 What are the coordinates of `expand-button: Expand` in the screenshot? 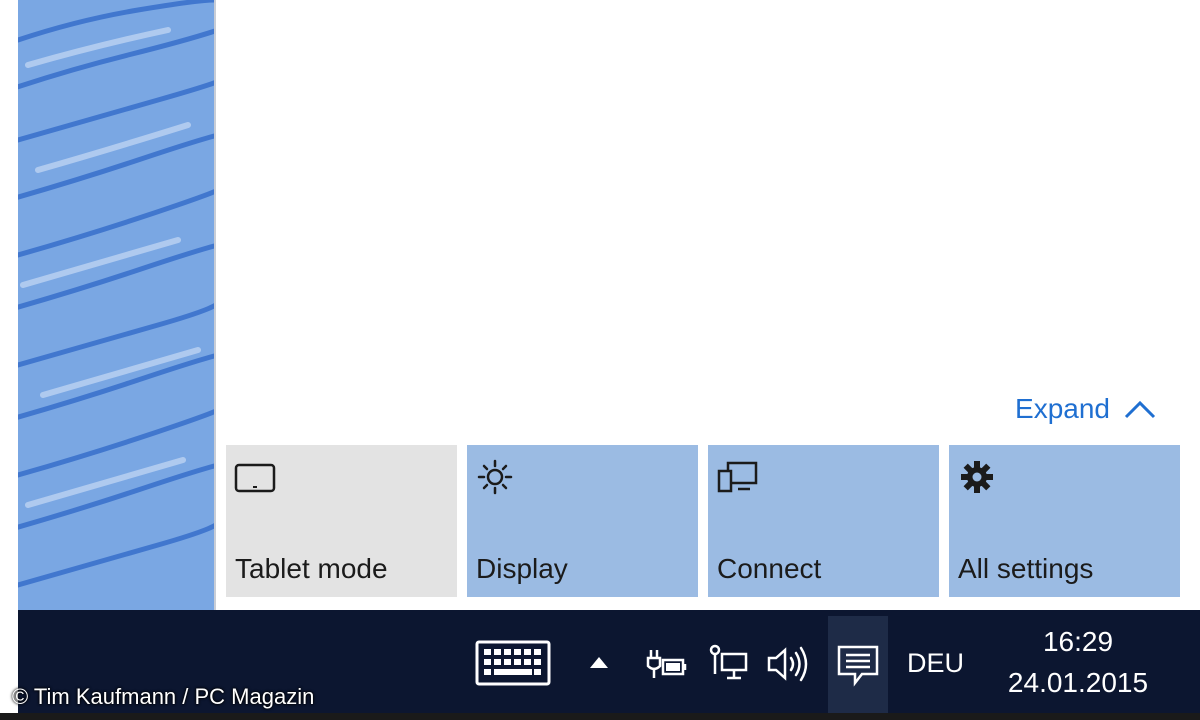 It's located at (1085, 409).